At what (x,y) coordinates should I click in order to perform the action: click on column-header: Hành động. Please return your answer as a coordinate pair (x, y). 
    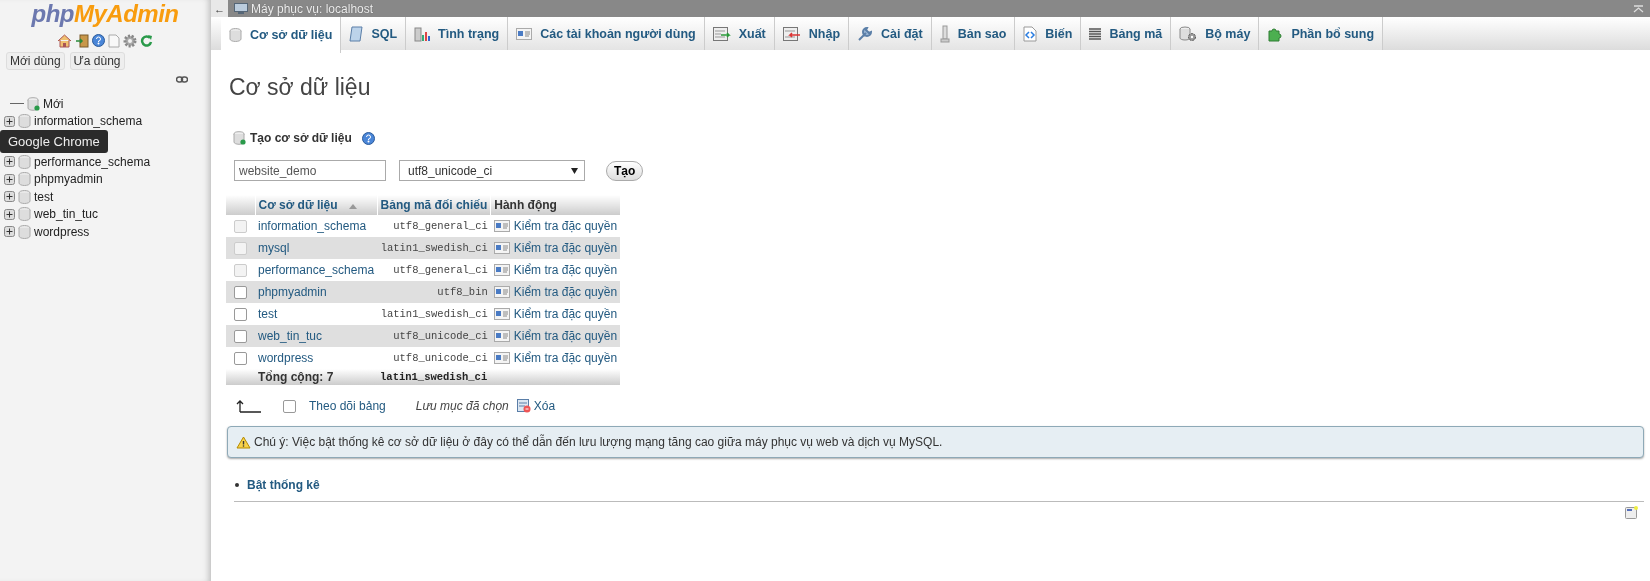
    Looking at the image, I should click on (525, 205).